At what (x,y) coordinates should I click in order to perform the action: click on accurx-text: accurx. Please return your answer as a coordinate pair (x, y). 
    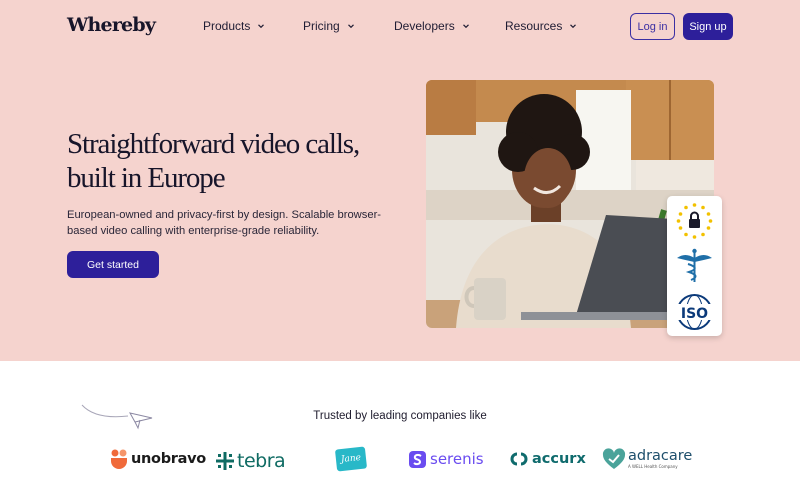
    Looking at the image, I should click on (559, 459).